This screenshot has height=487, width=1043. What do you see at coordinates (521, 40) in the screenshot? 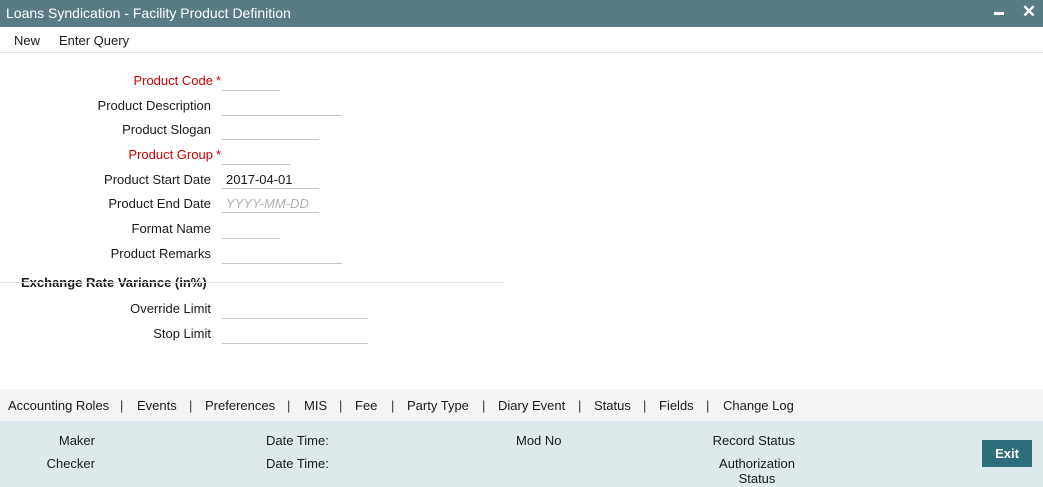
I see `toolbar: New Enter Query` at bounding box center [521, 40].